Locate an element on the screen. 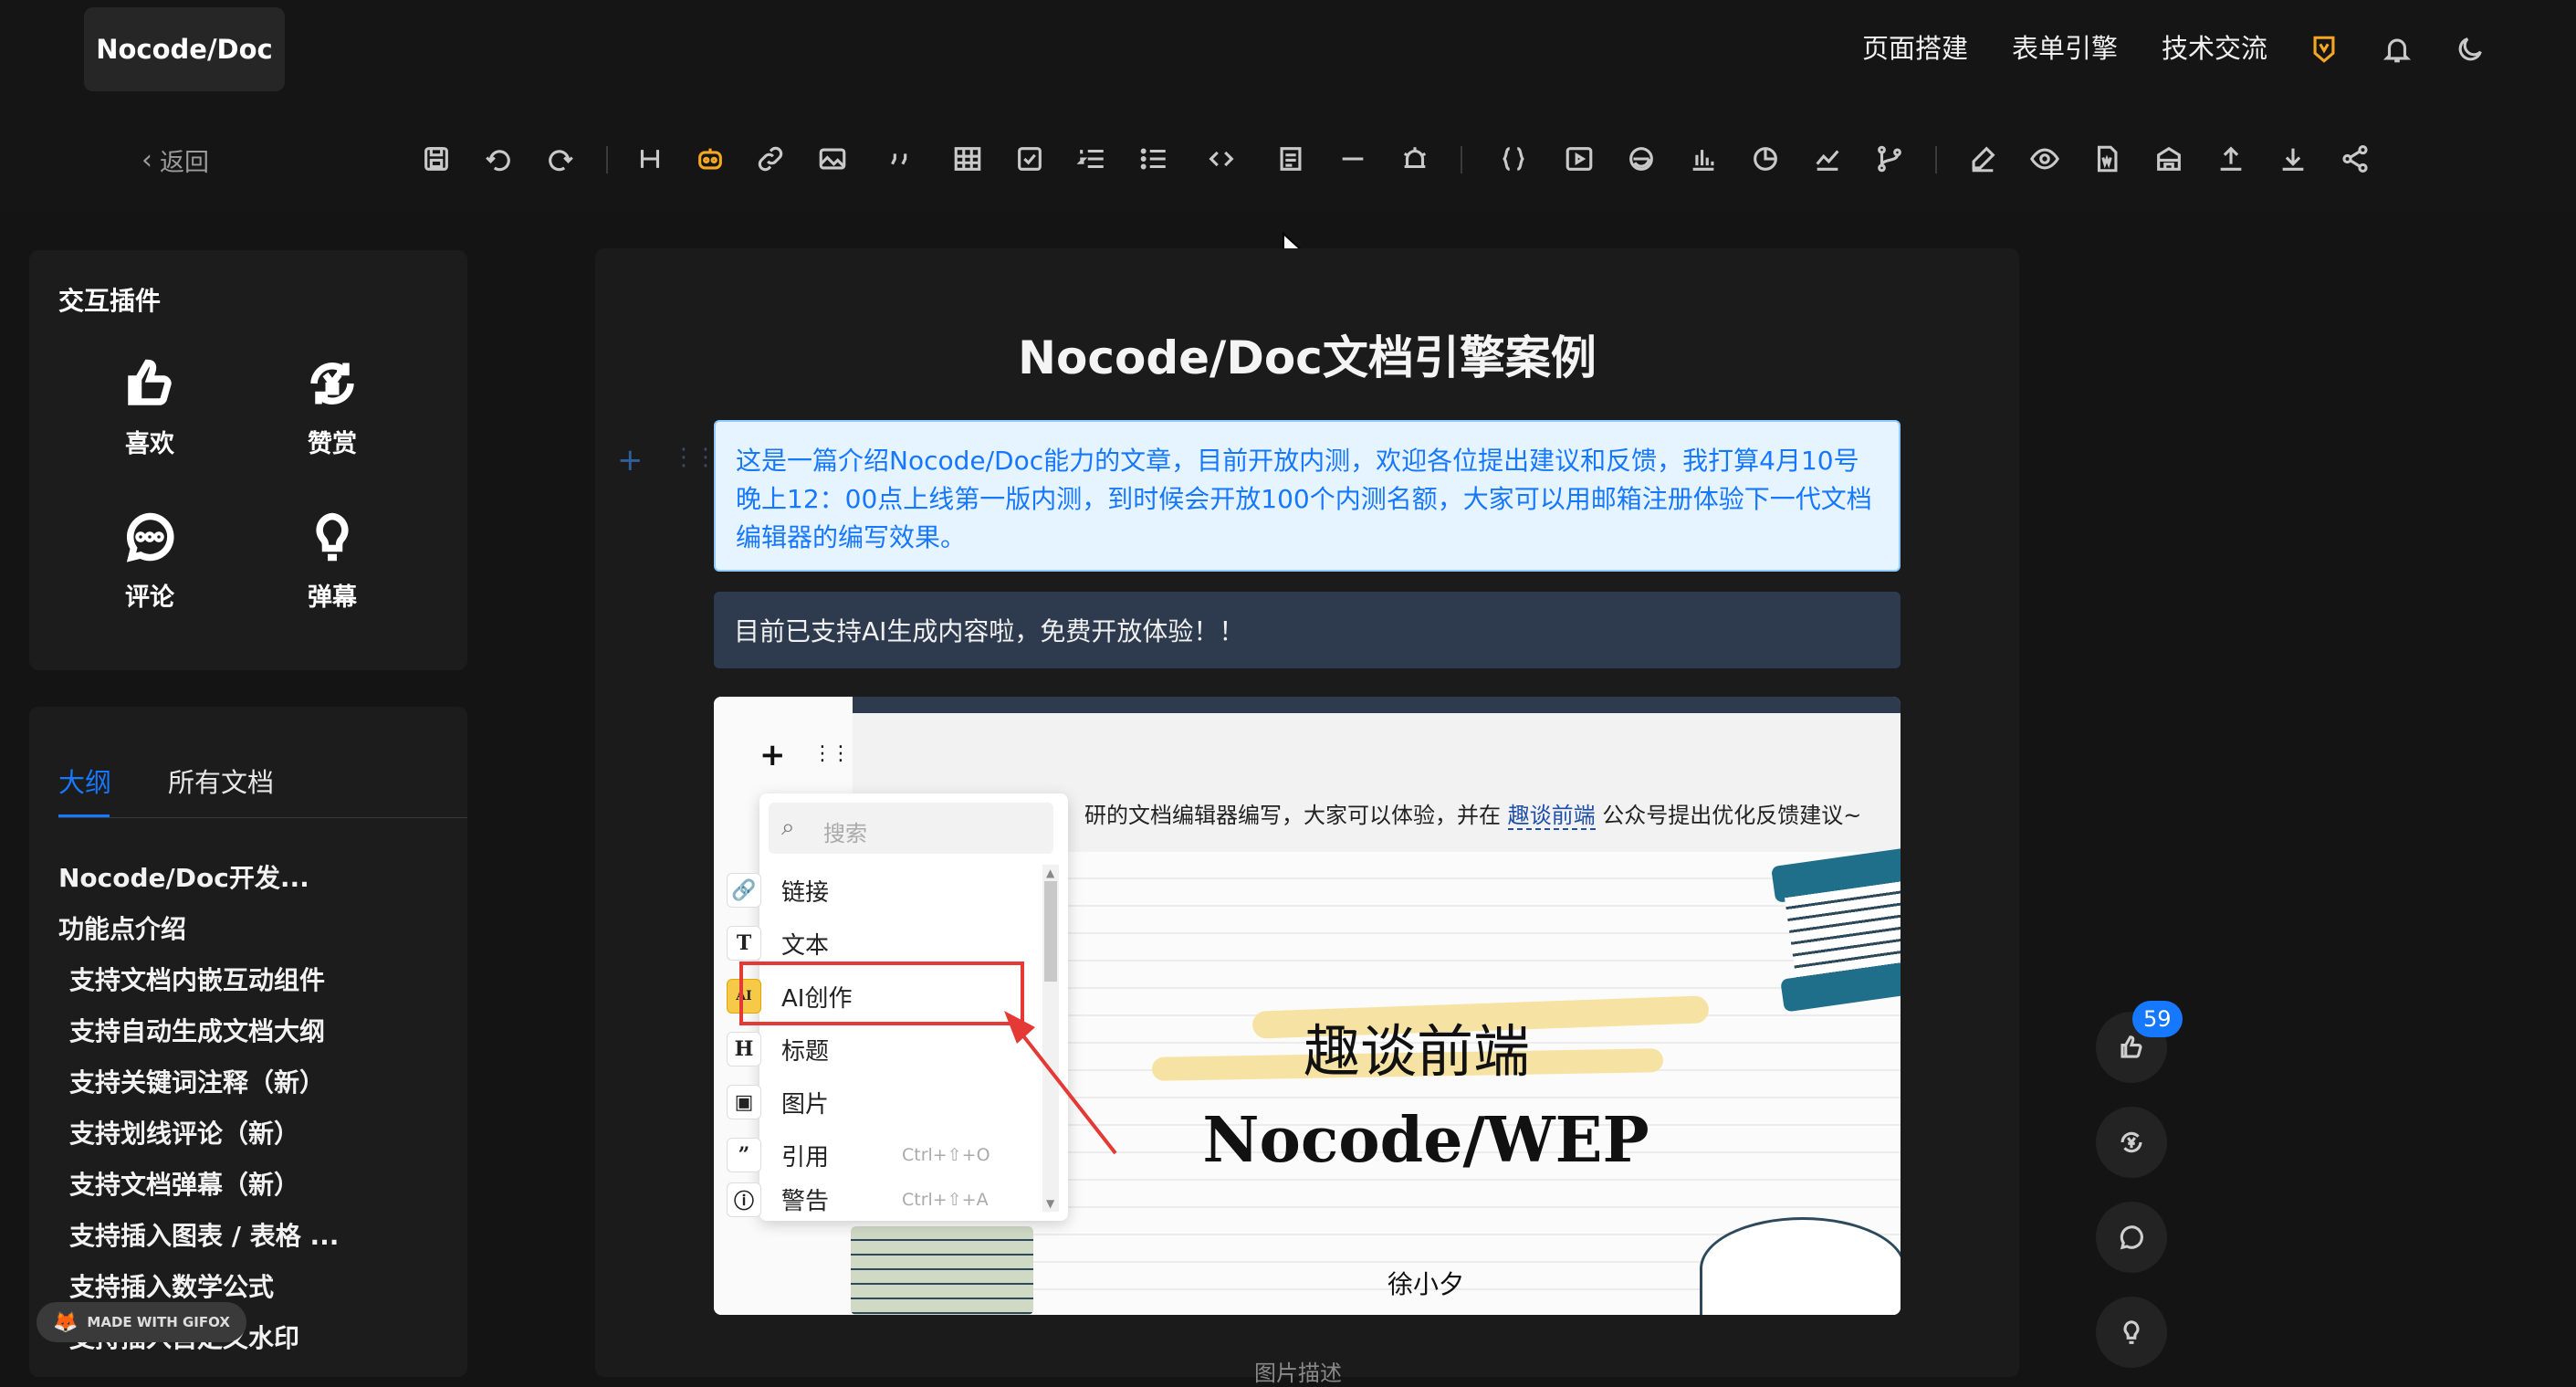  chevron-left-icon: ‹ is located at coordinates (146, 160).